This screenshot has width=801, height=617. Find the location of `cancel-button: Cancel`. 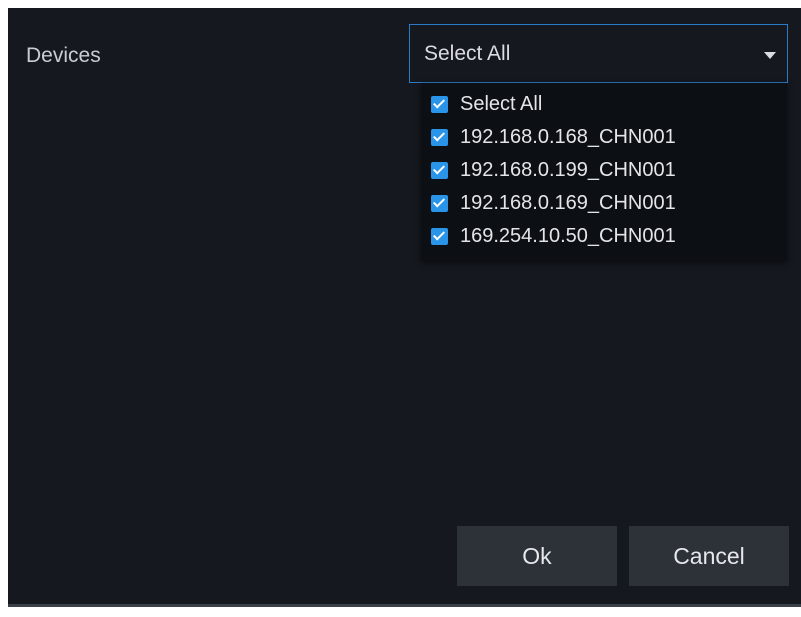

cancel-button: Cancel is located at coordinates (709, 556).